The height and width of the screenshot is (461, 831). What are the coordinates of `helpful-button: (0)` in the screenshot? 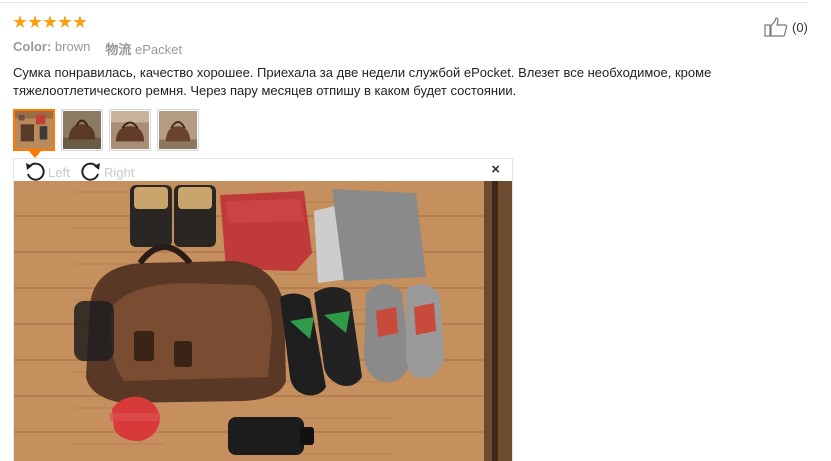 It's located at (786, 27).